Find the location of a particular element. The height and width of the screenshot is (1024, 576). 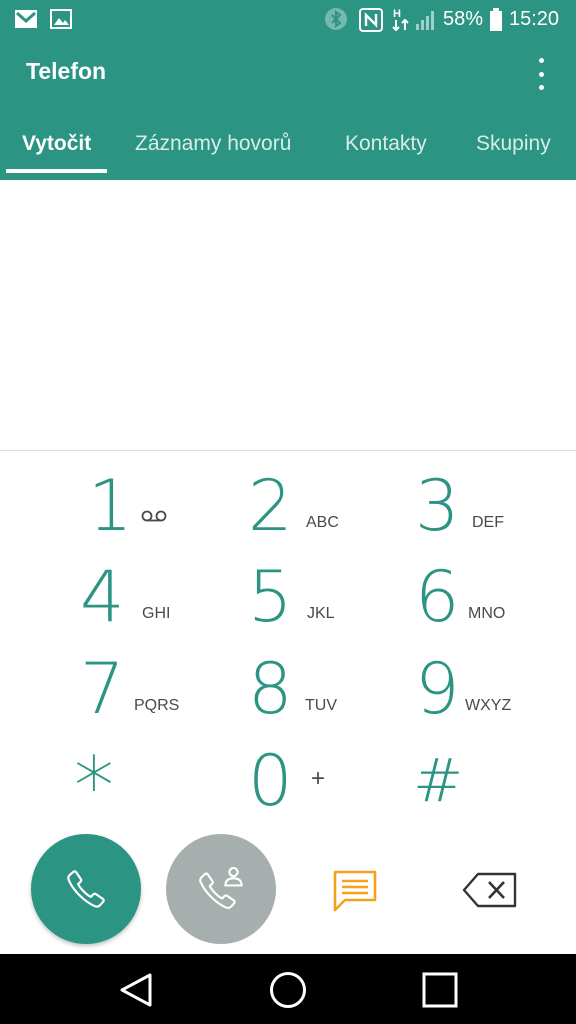

key-8: 8 TUV is located at coordinates (323, 689).